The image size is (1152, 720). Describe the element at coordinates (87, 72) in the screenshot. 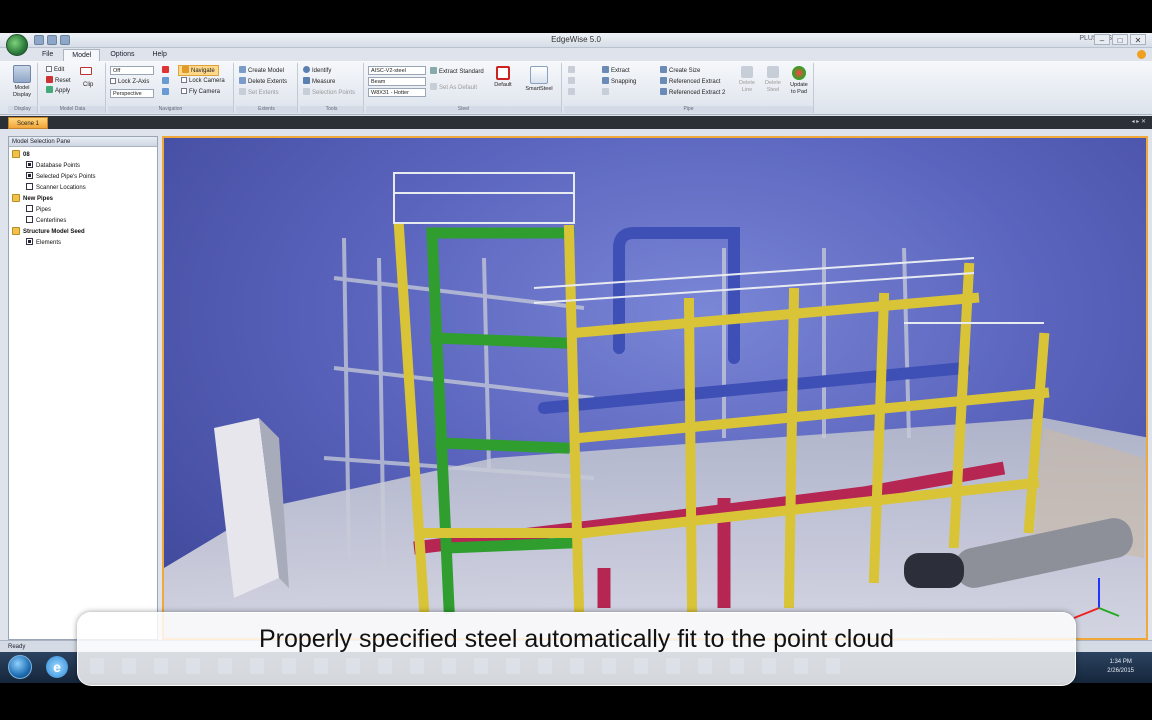

I see `clip-button` at that location.